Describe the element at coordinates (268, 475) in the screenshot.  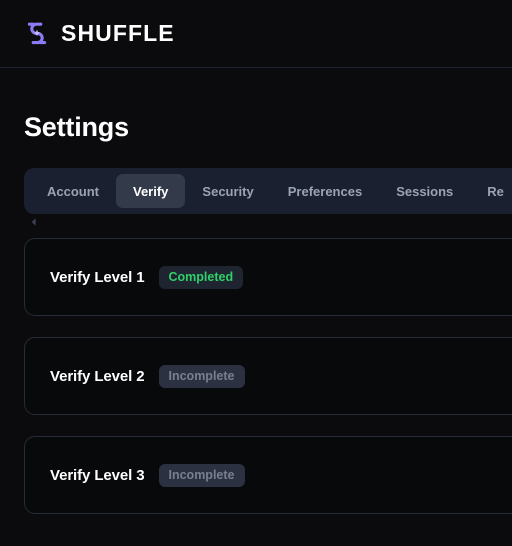
I see `verify-level-card: Verify Level 3 Incomplete` at that location.